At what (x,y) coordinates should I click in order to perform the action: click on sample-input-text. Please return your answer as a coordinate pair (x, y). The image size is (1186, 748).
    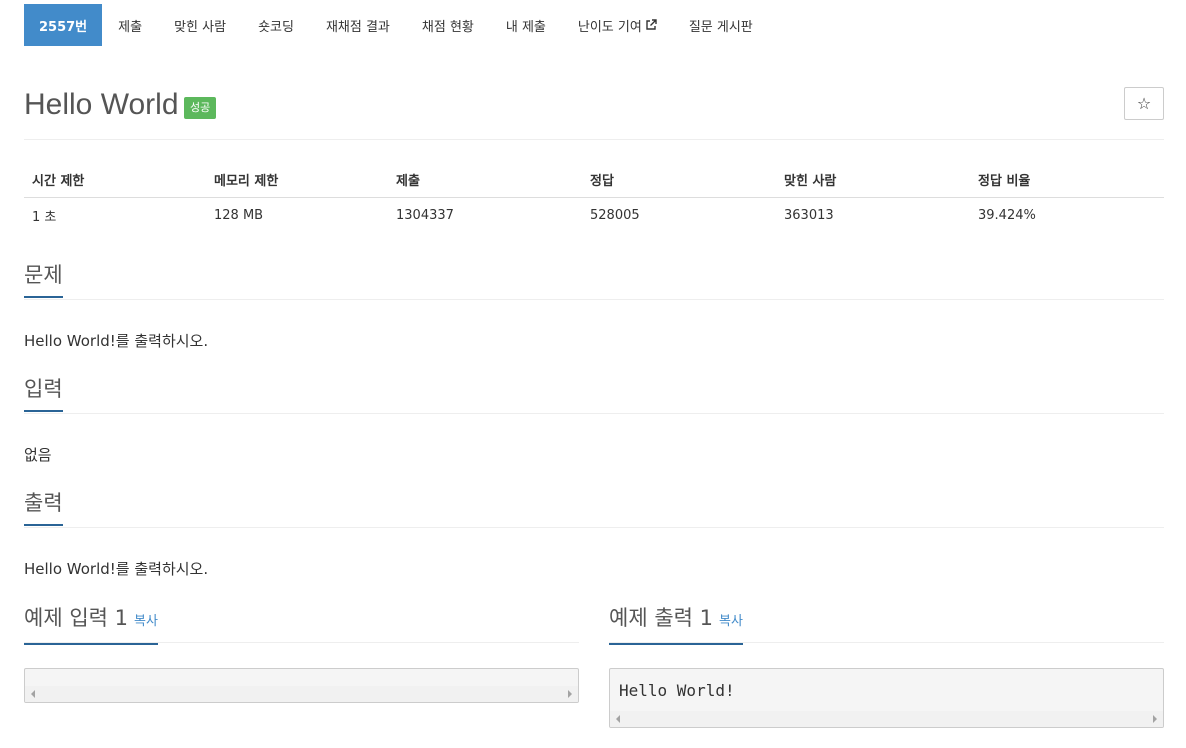
    Looking at the image, I should click on (301, 678).